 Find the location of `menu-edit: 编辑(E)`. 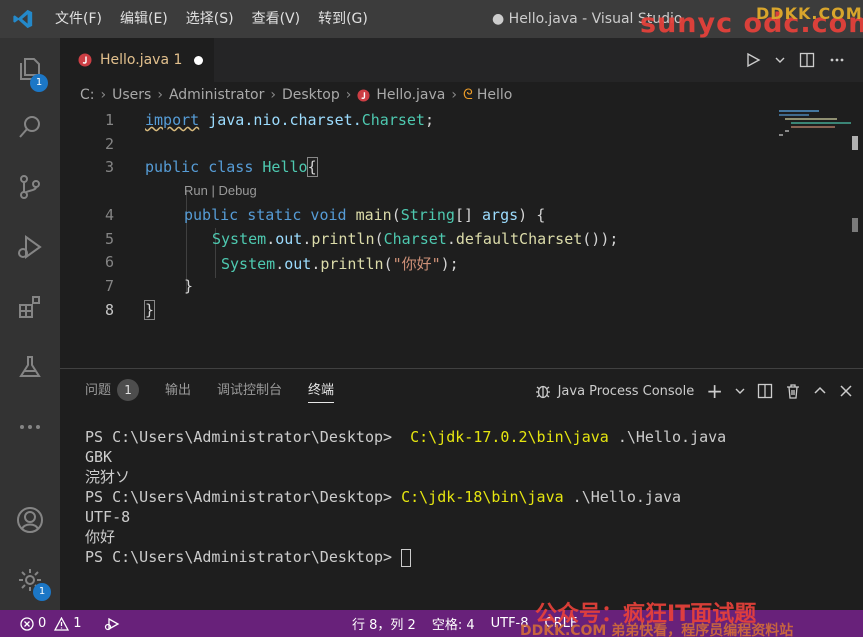

menu-edit: 编辑(E) is located at coordinates (144, 19).